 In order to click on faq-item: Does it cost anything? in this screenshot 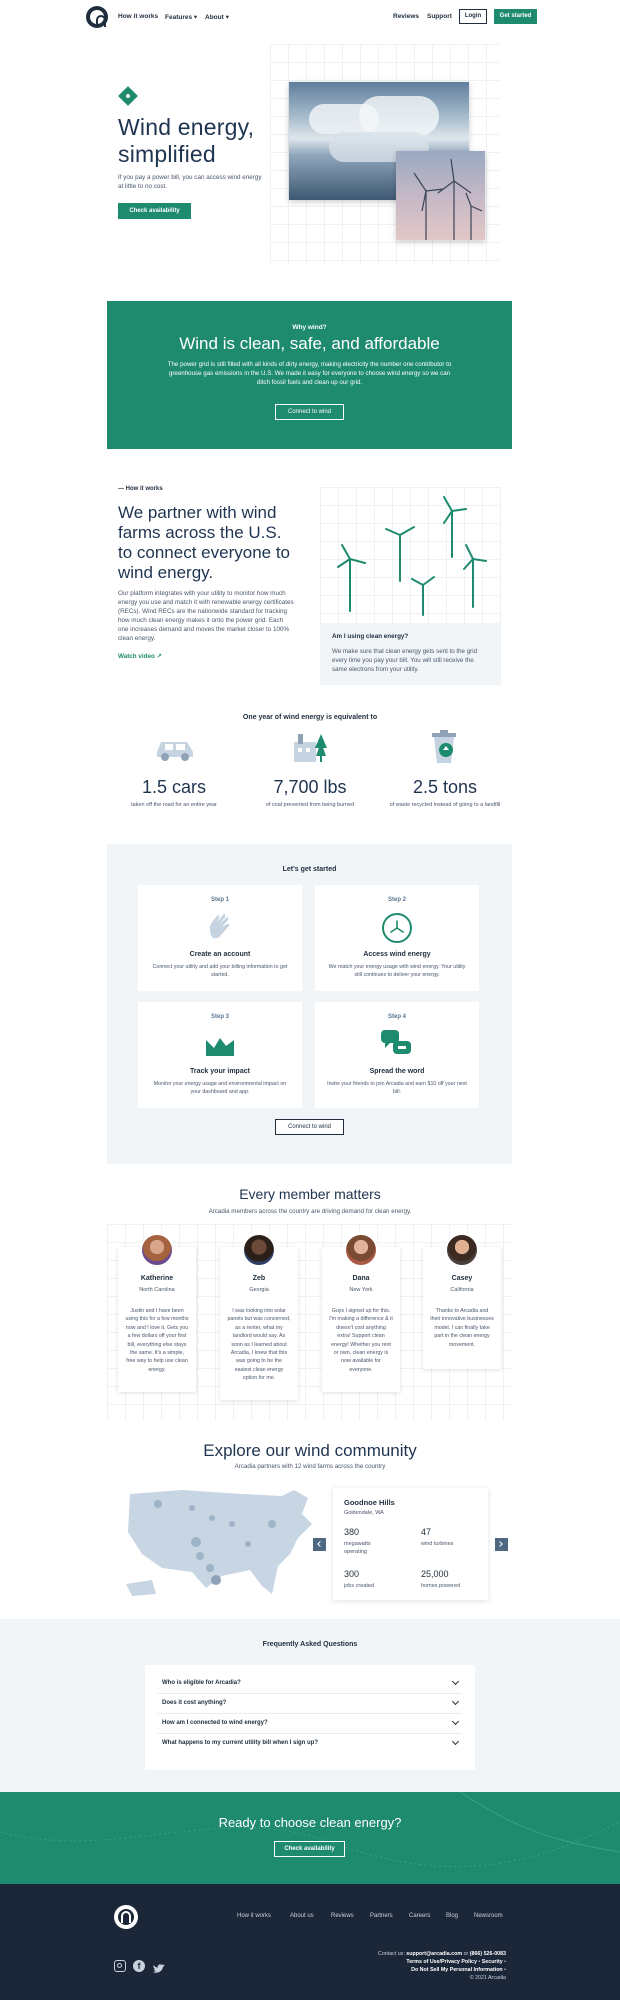, I will do `click(310, 1704)`.